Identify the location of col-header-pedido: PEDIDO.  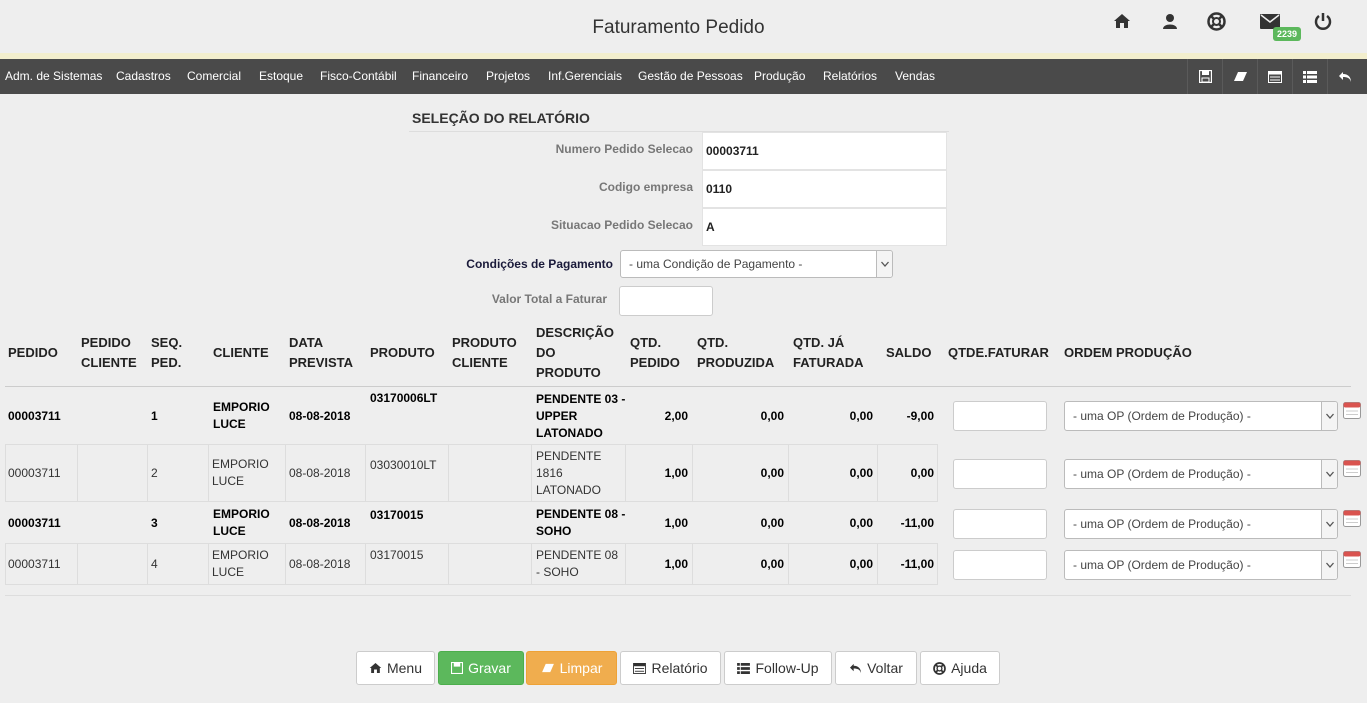
(33, 352).